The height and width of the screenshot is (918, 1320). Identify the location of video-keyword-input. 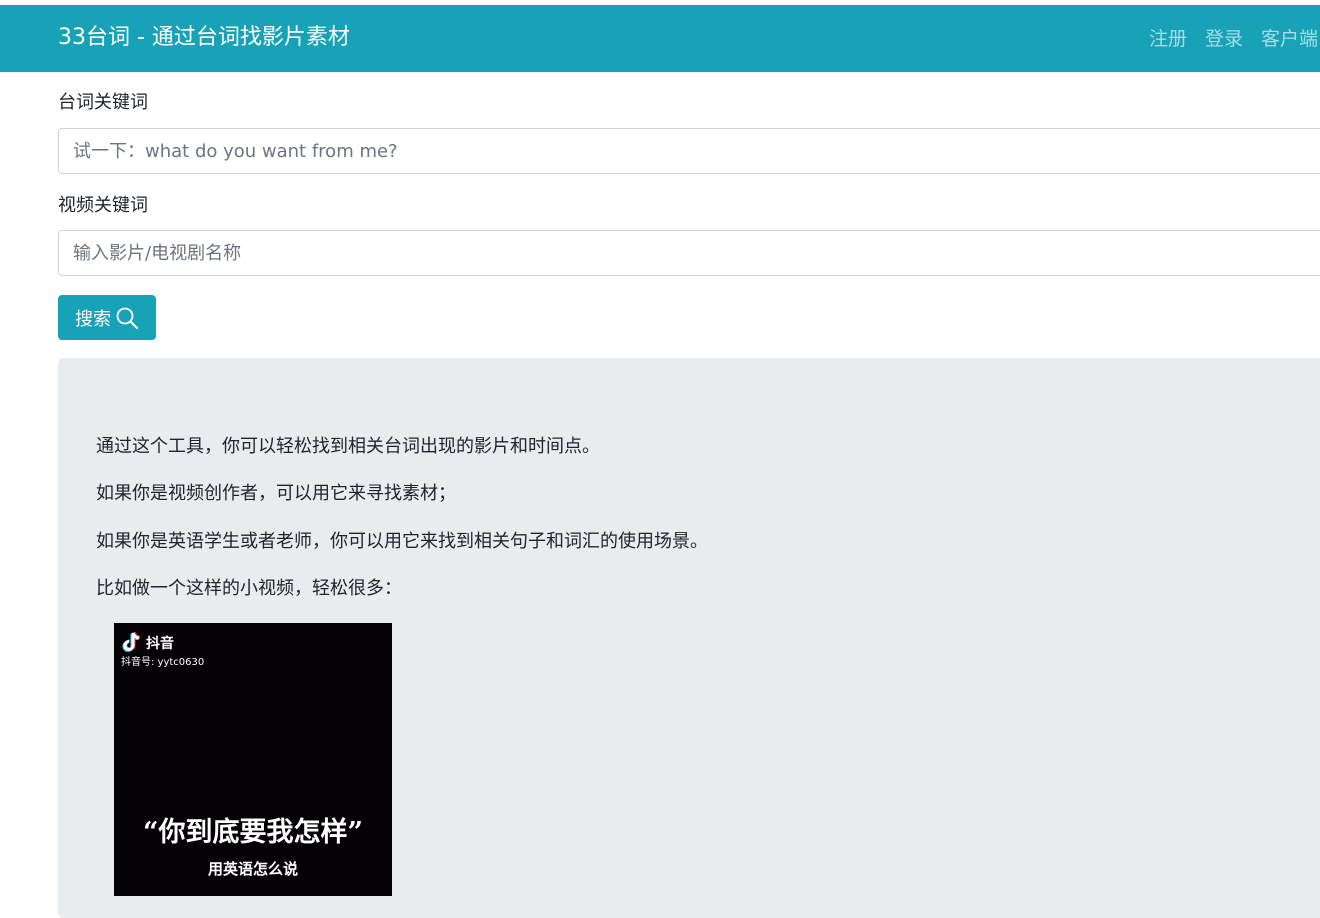
(689, 253).